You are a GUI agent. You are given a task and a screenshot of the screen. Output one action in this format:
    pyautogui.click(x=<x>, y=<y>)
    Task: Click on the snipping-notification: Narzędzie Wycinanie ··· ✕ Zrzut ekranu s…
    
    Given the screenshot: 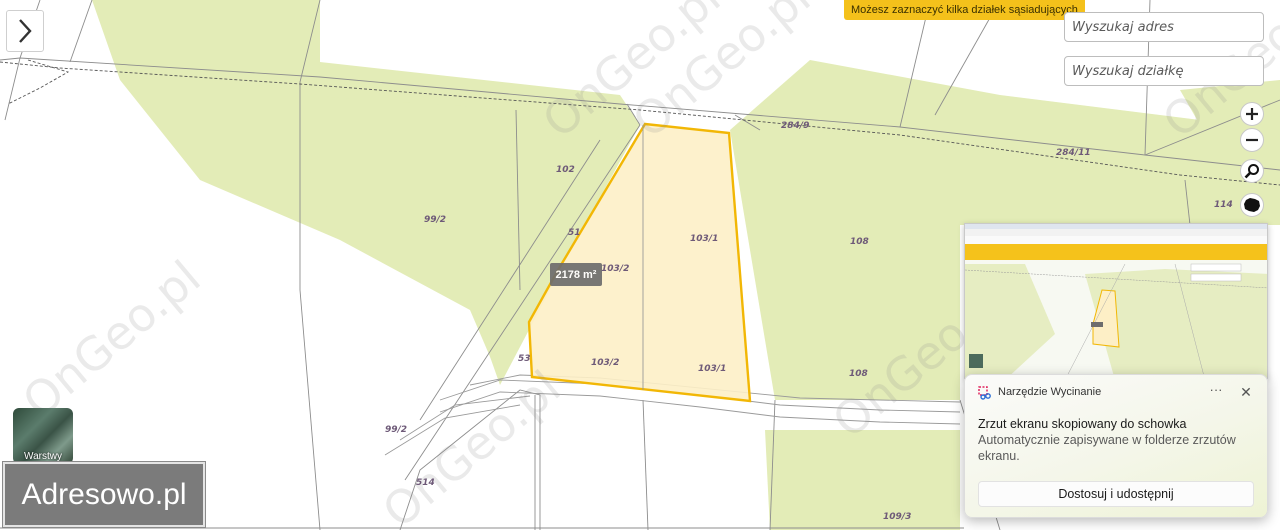 What is the action you would take?
    pyautogui.click(x=1116, y=446)
    